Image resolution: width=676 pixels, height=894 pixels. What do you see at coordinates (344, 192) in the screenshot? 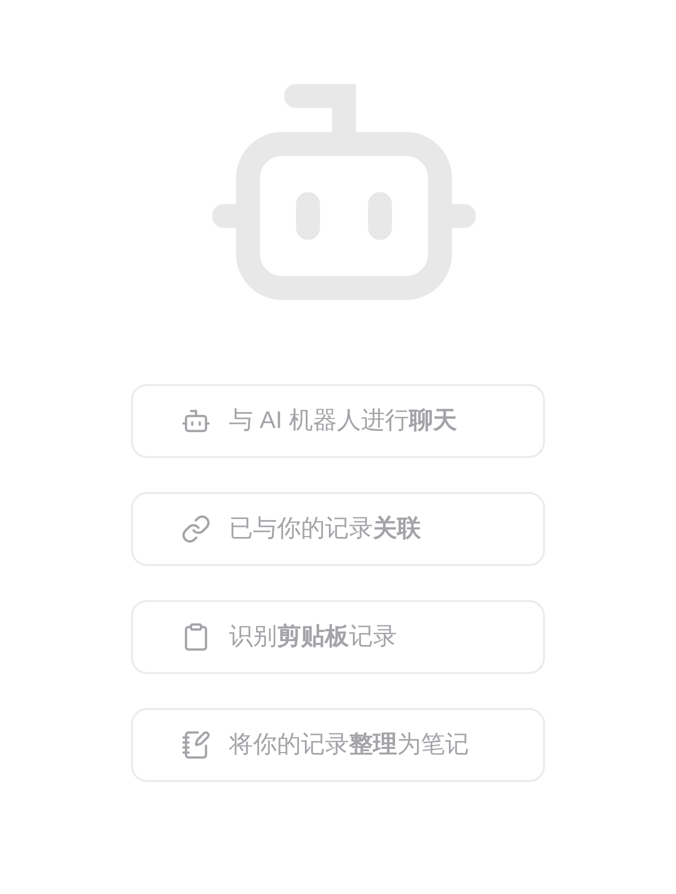
I see `robot-icon` at bounding box center [344, 192].